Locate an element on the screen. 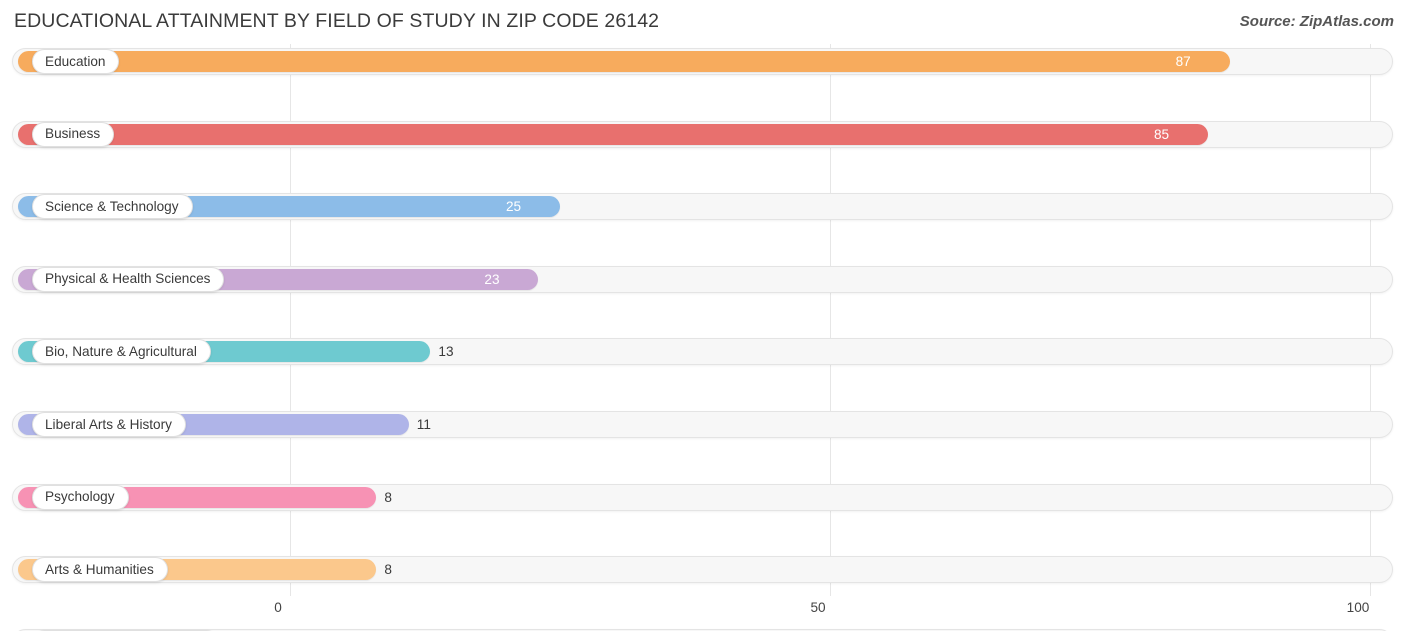 This screenshot has height=631, width=1406. bar-label-capsule: Business is located at coordinates (73, 134).